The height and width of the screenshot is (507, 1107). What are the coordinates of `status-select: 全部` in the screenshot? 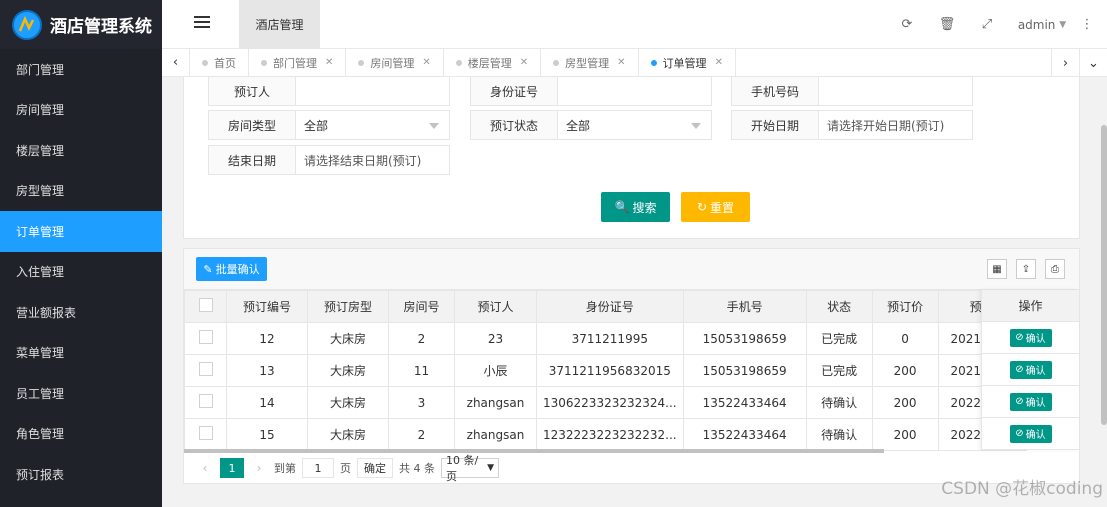 It's located at (635, 125).